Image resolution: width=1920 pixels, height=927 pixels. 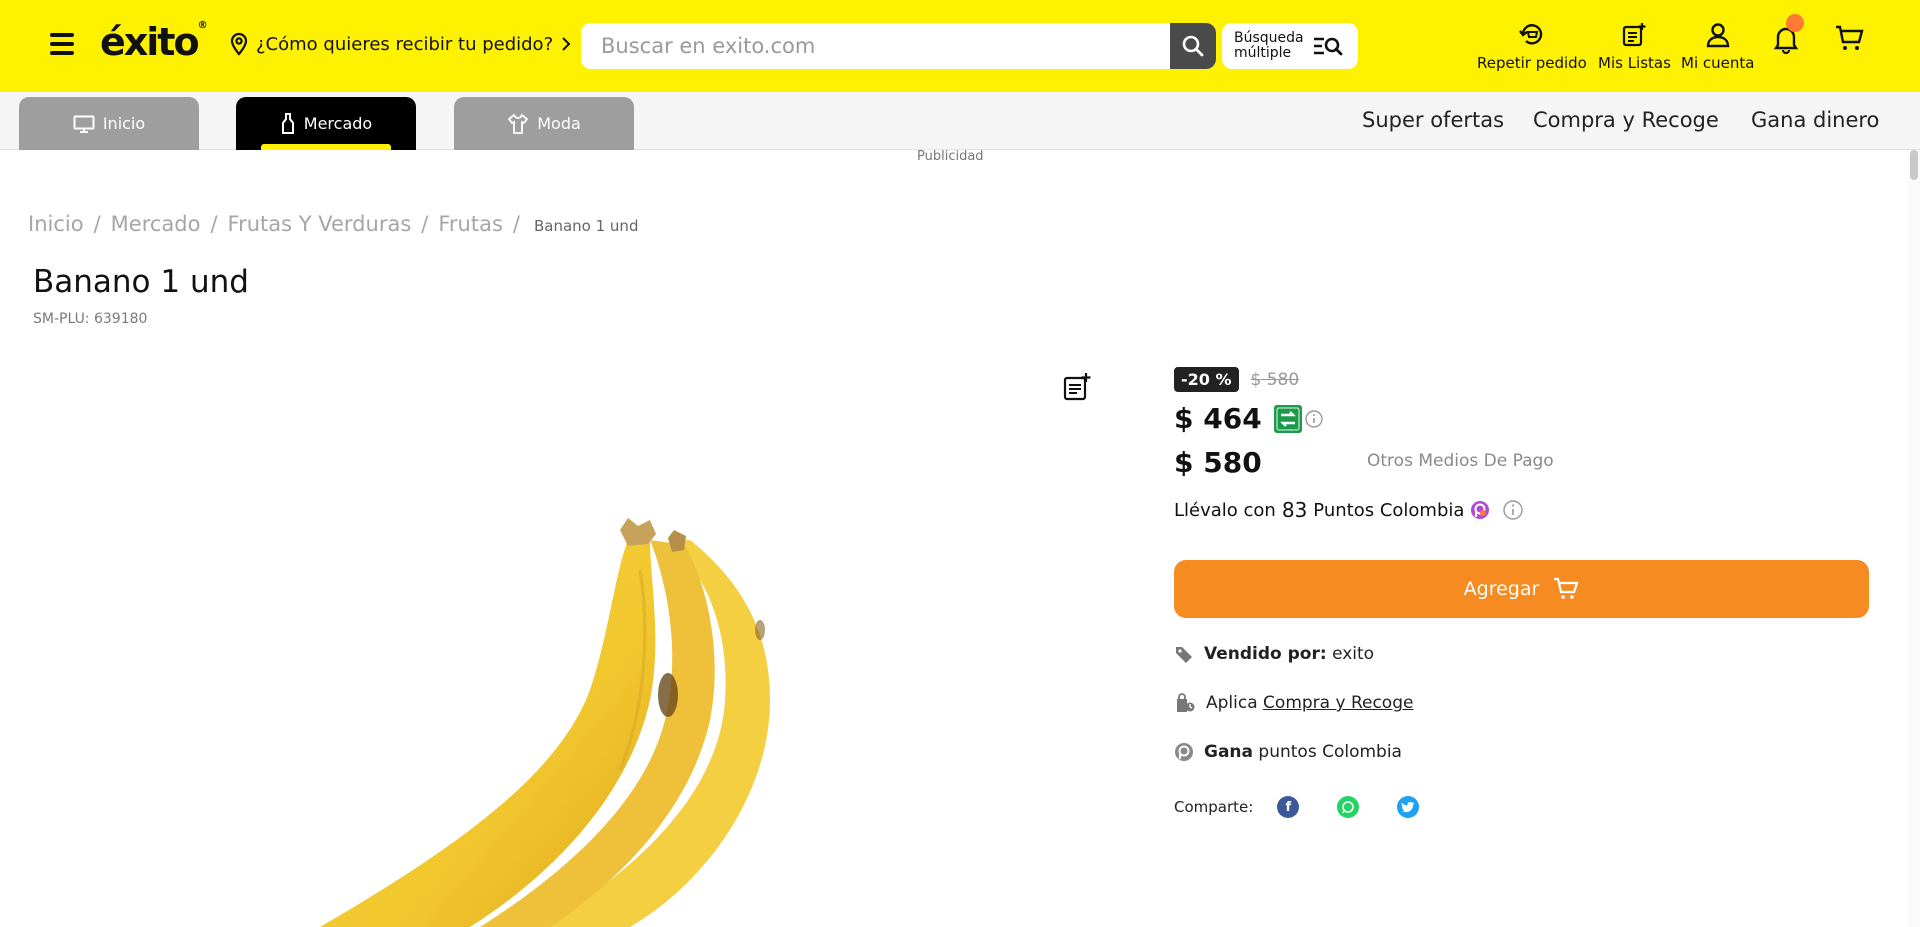 What do you see at coordinates (586, 226) in the screenshot?
I see `breadcrumb-current: Banano 1 und` at bounding box center [586, 226].